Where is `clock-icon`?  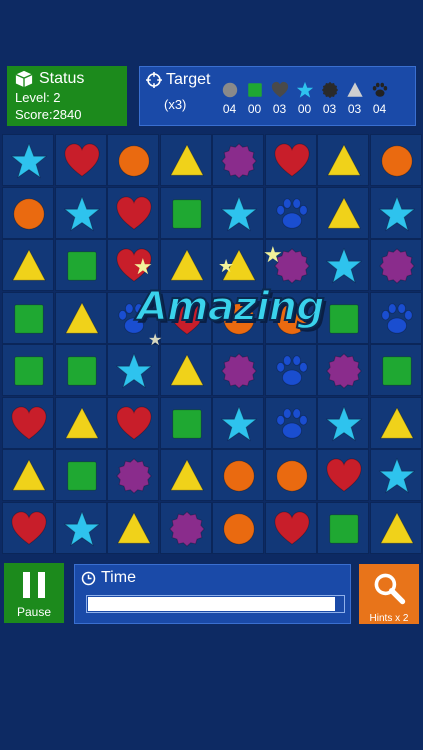 clock-icon is located at coordinates (88, 578).